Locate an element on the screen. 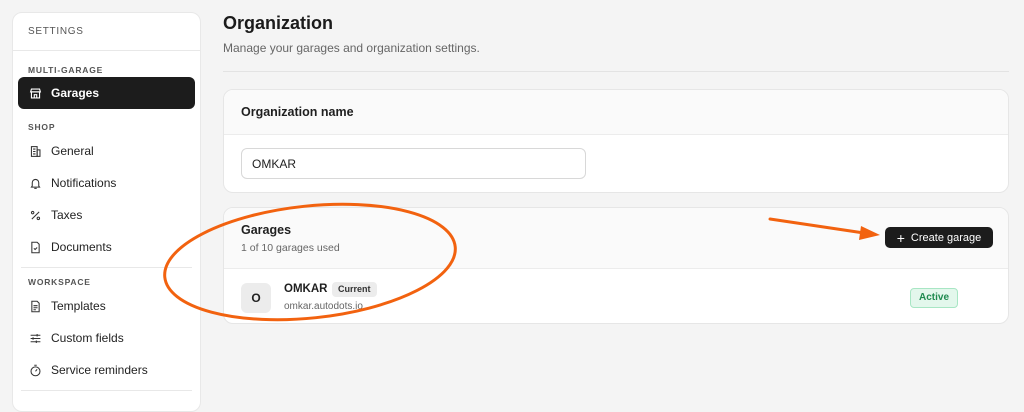  sidebar-item-label: Documents is located at coordinates (81, 247).